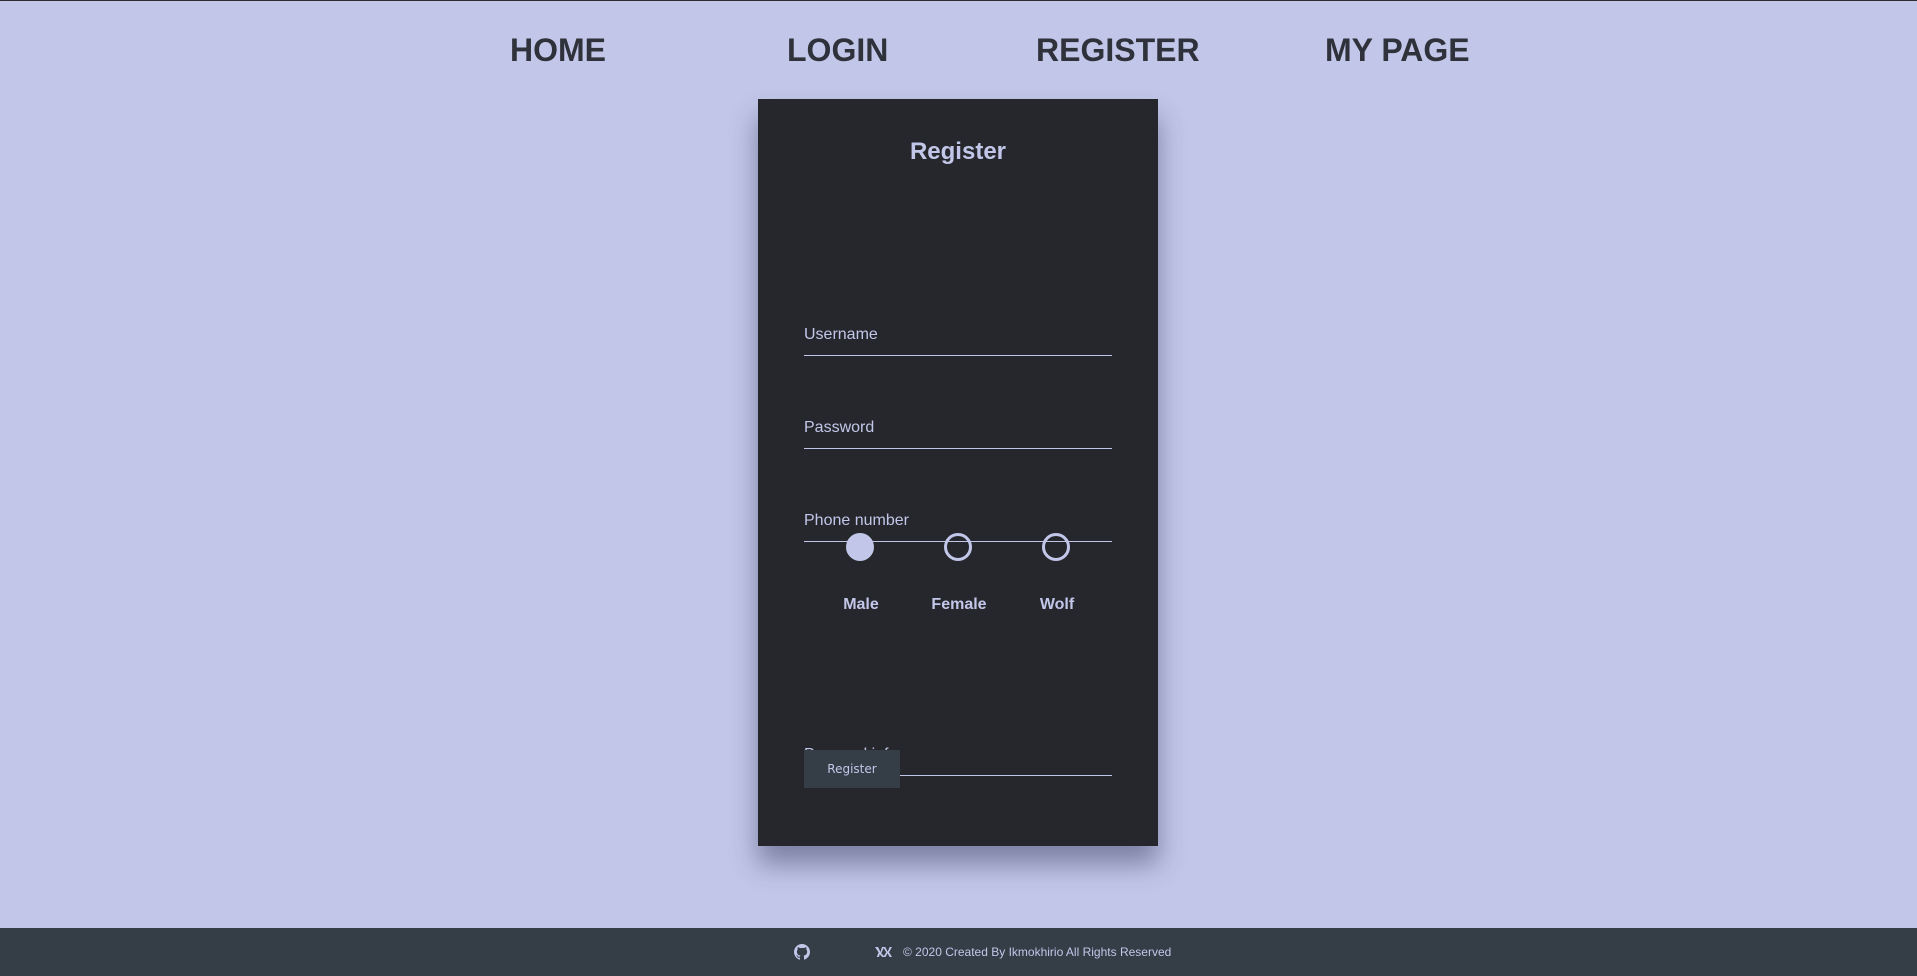 The width and height of the screenshot is (1917, 976). What do you see at coordinates (861, 604) in the screenshot?
I see `radio-label-male: Male` at bounding box center [861, 604].